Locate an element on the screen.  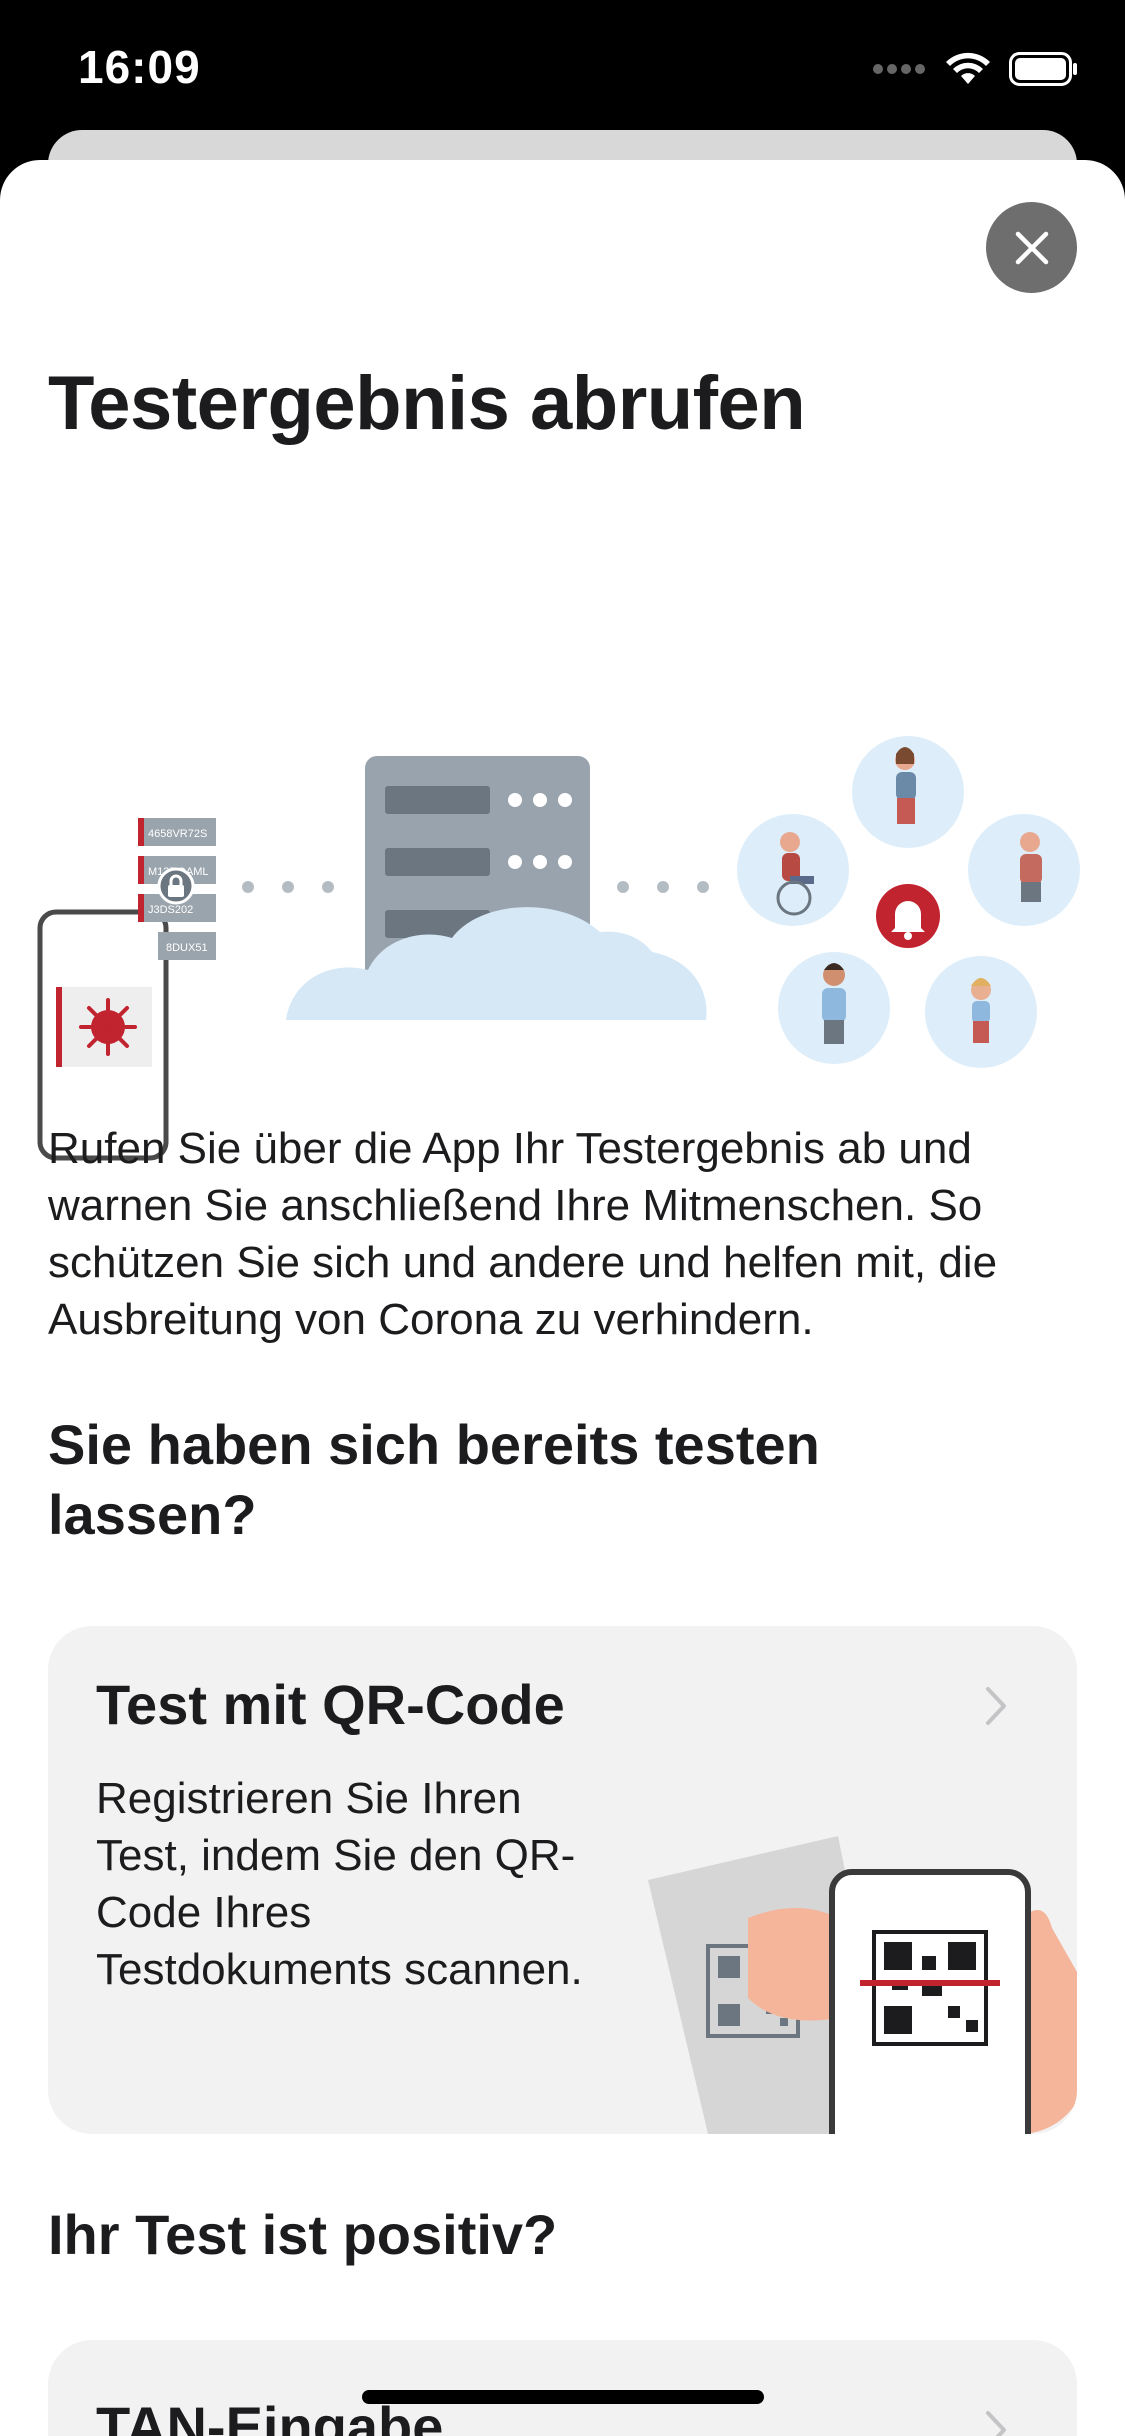
person-child is located at coordinates (981, 1010).